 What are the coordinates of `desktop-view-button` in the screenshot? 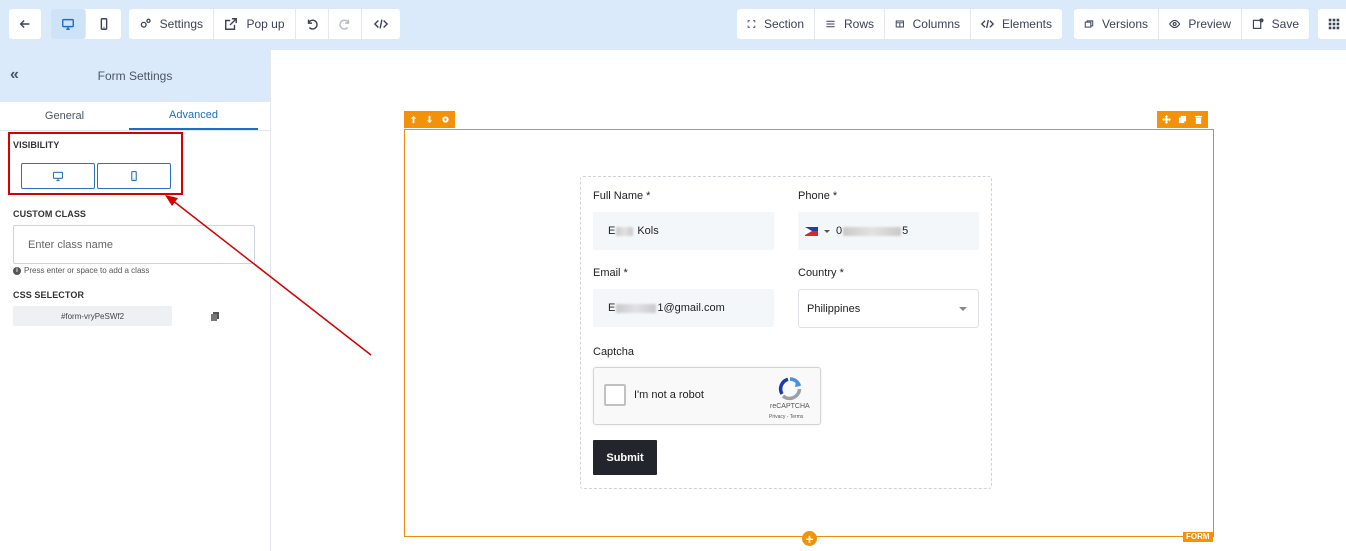 It's located at (68, 24).